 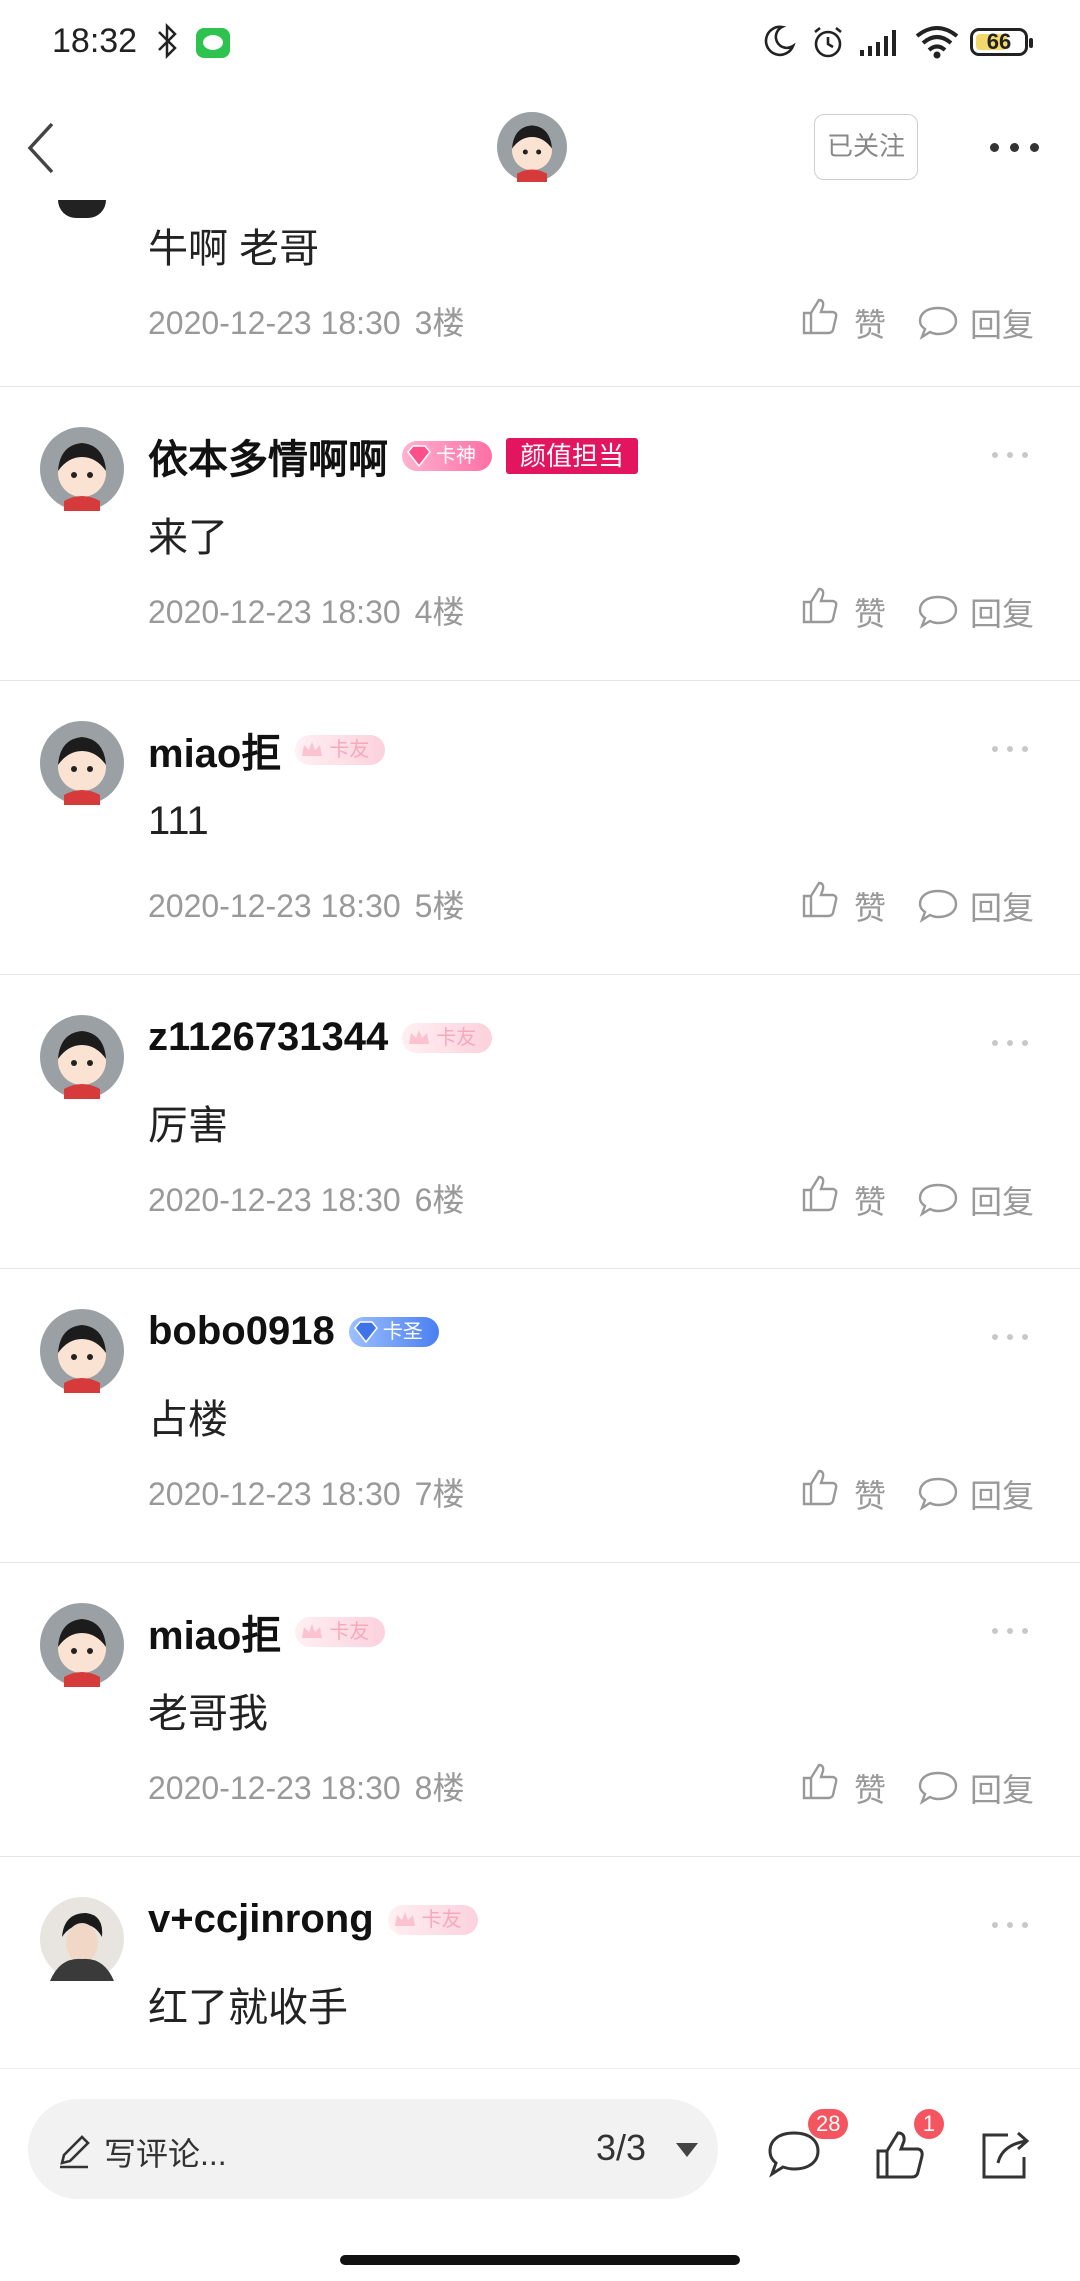 I want to click on more-options-icon, so click(x=1015, y=148).